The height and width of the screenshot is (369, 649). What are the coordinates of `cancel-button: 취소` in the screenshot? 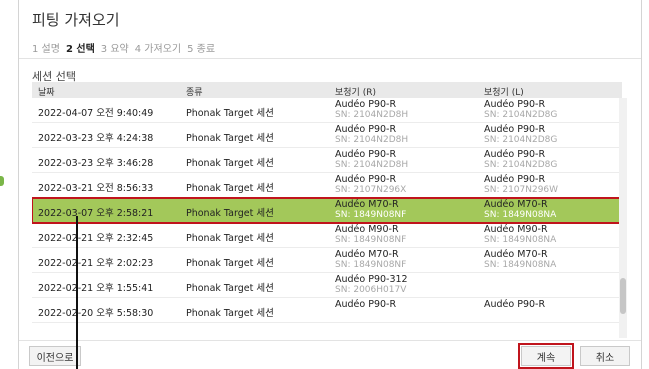 It's located at (605, 356).